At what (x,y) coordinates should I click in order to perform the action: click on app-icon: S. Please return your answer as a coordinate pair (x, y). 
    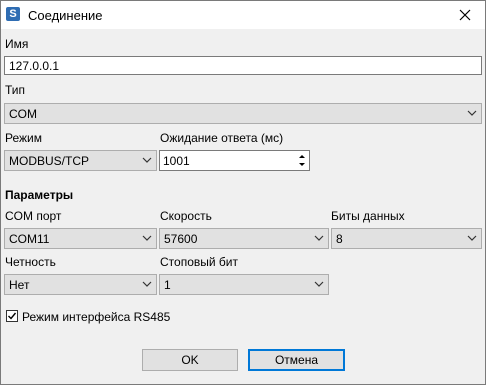
    Looking at the image, I should click on (13, 14).